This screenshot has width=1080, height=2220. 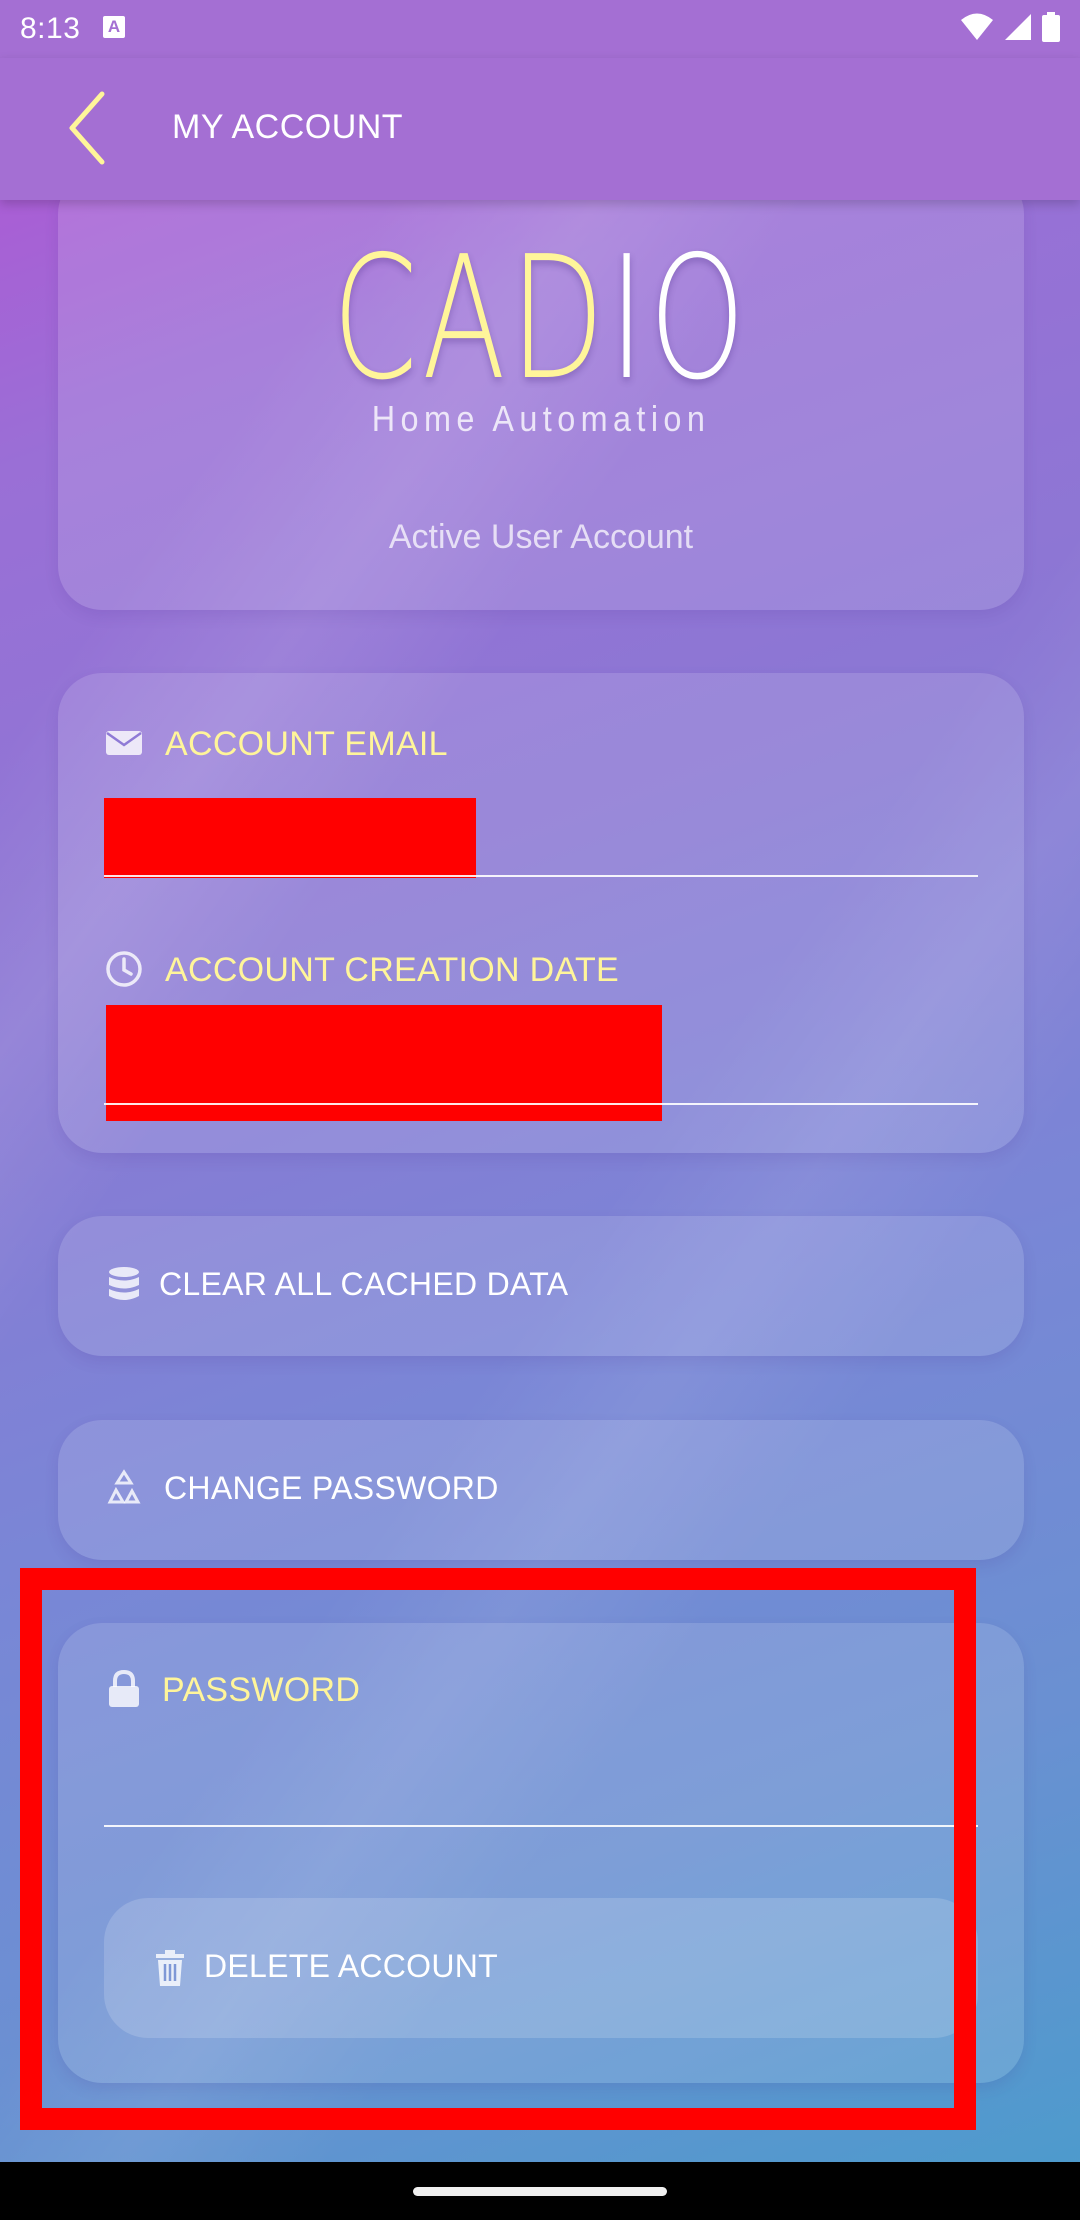 What do you see at coordinates (540, 129) in the screenshot?
I see `app-bar: MY ACCOUNT` at bounding box center [540, 129].